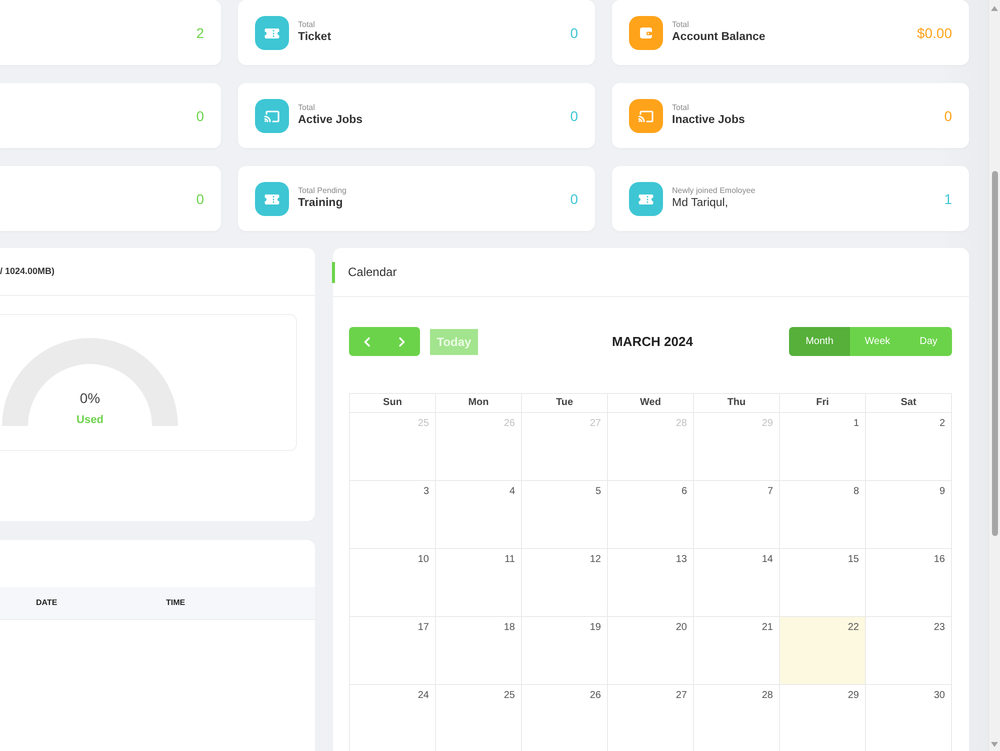  Describe the element at coordinates (934, 33) in the screenshot. I see `stat-value: $0.00` at that location.